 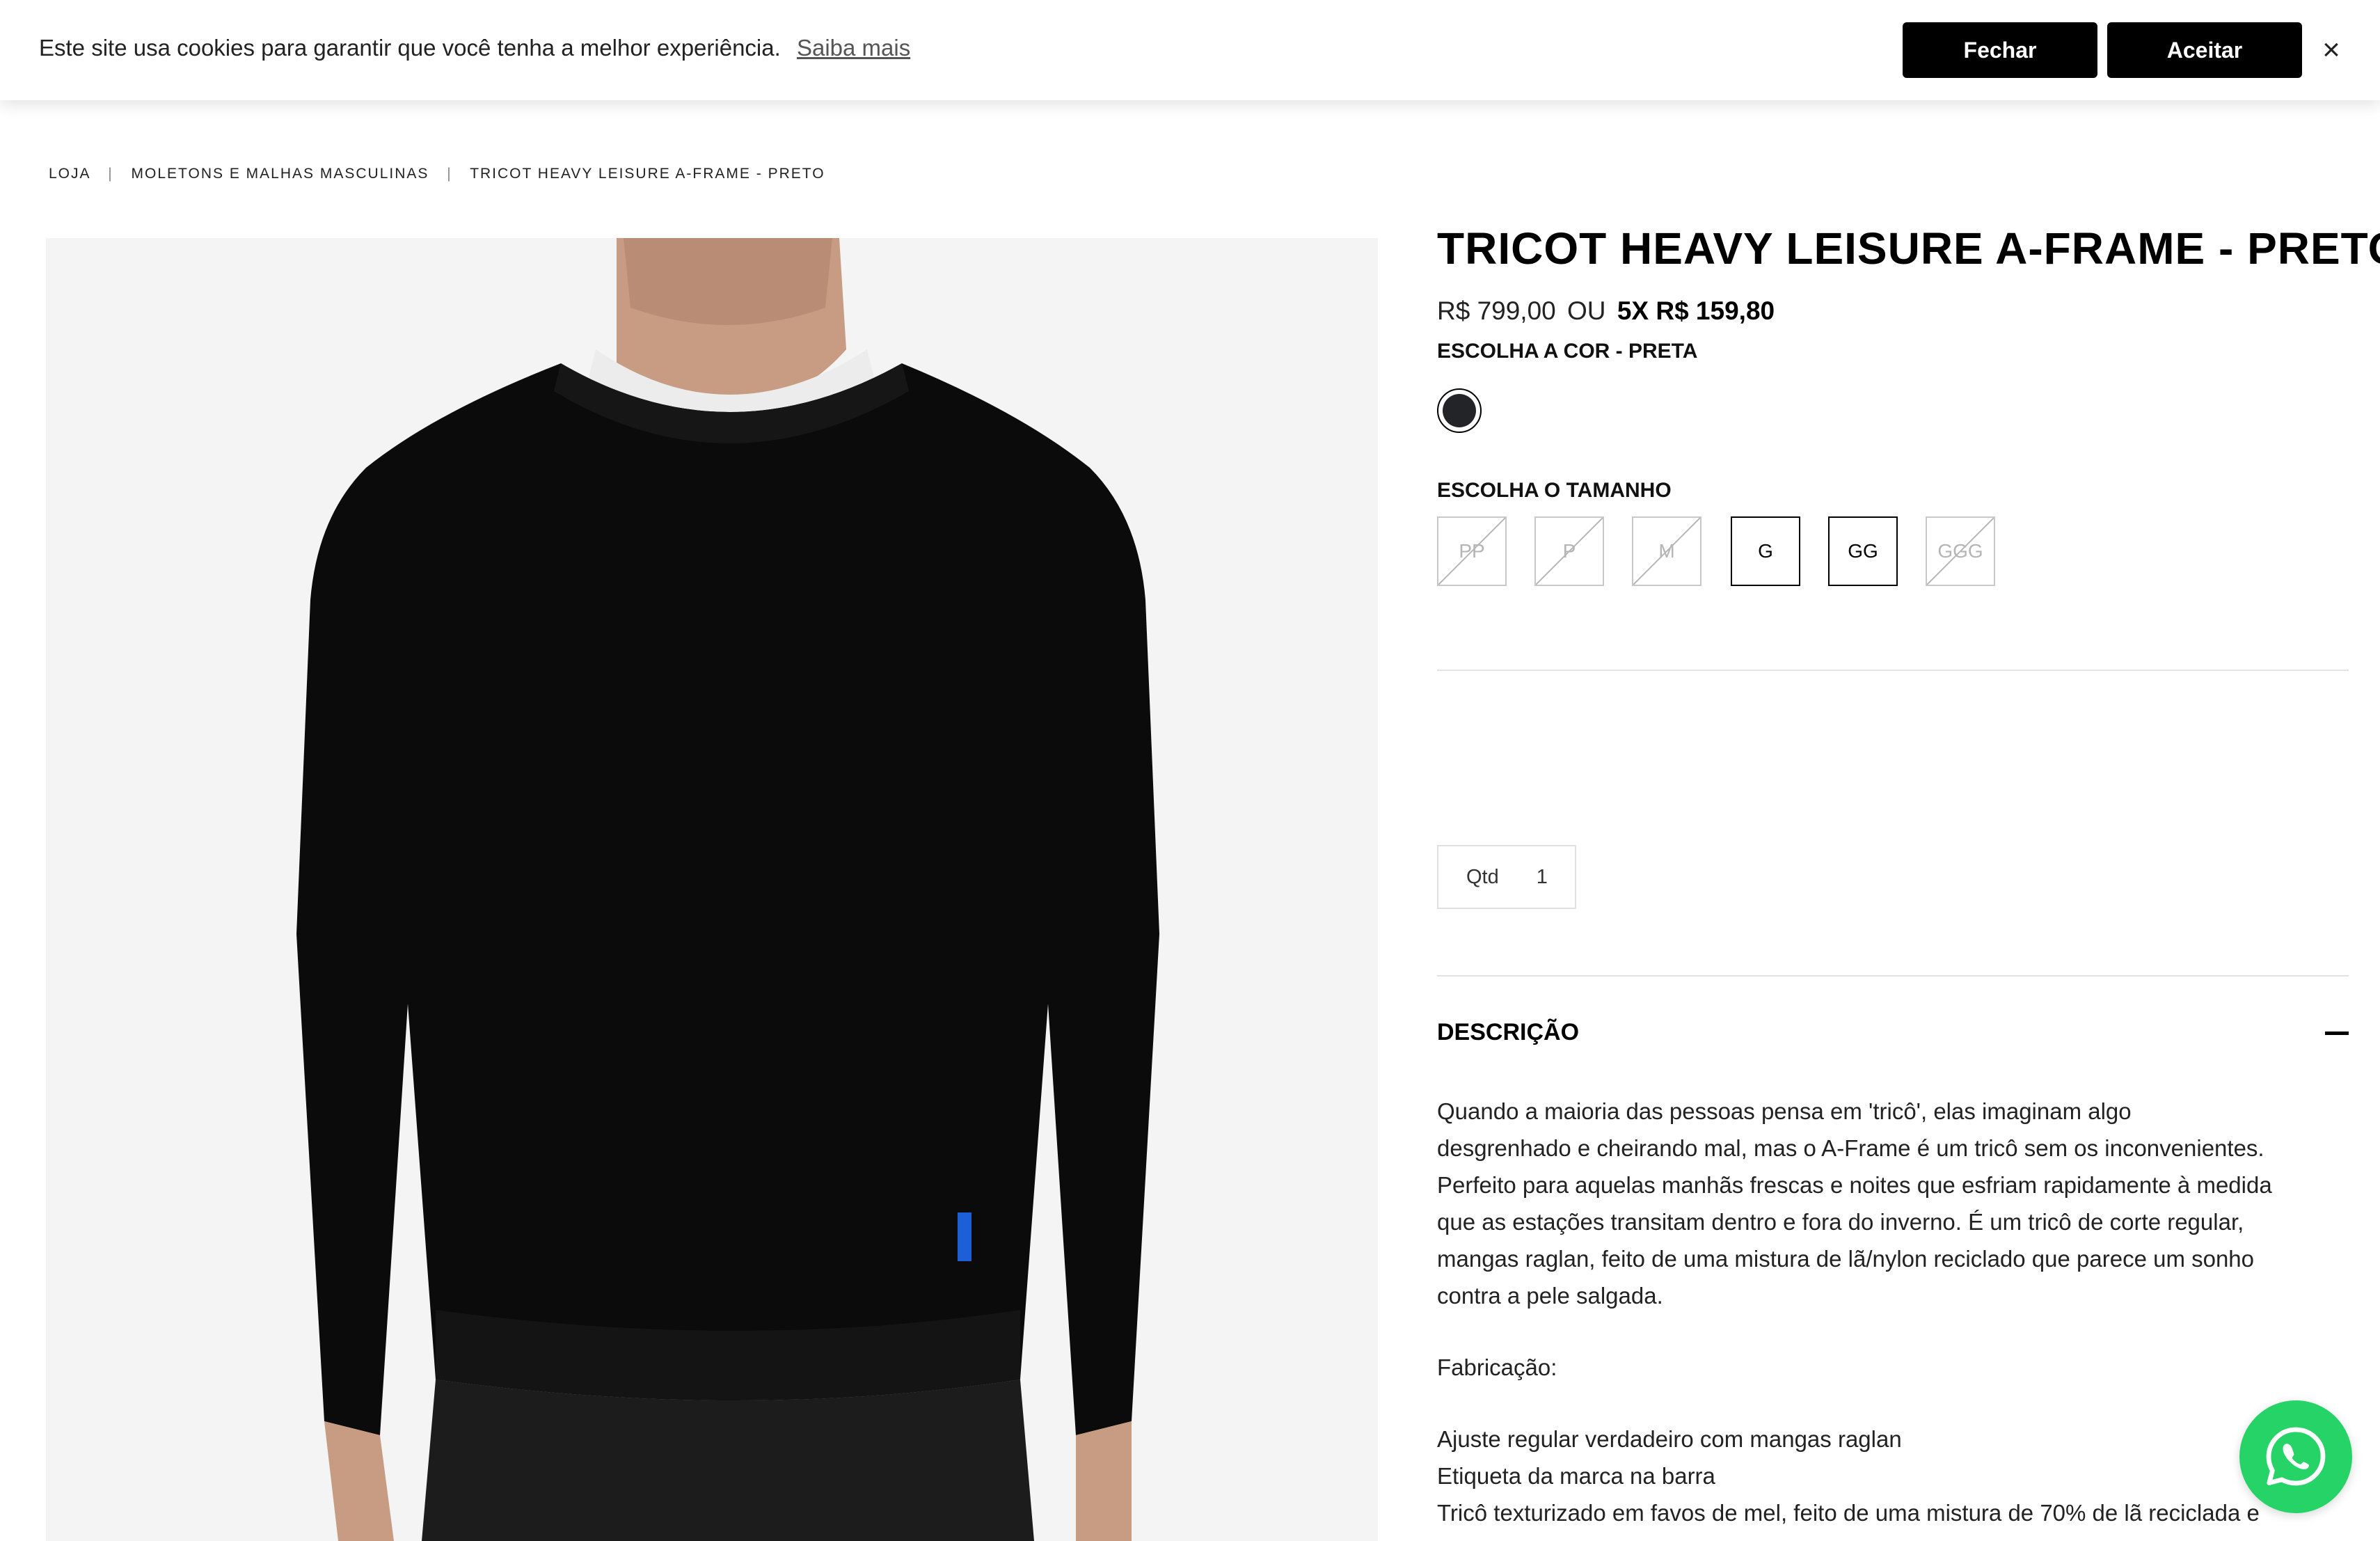 I want to click on price-or-text: OU, so click(x=1586, y=311).